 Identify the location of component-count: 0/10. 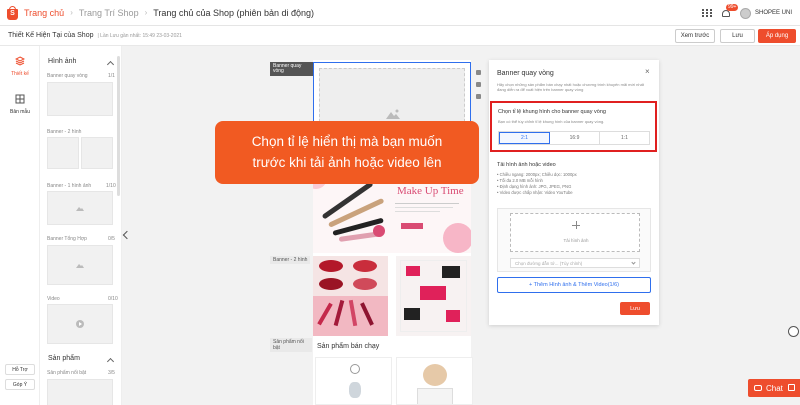
(113, 299).